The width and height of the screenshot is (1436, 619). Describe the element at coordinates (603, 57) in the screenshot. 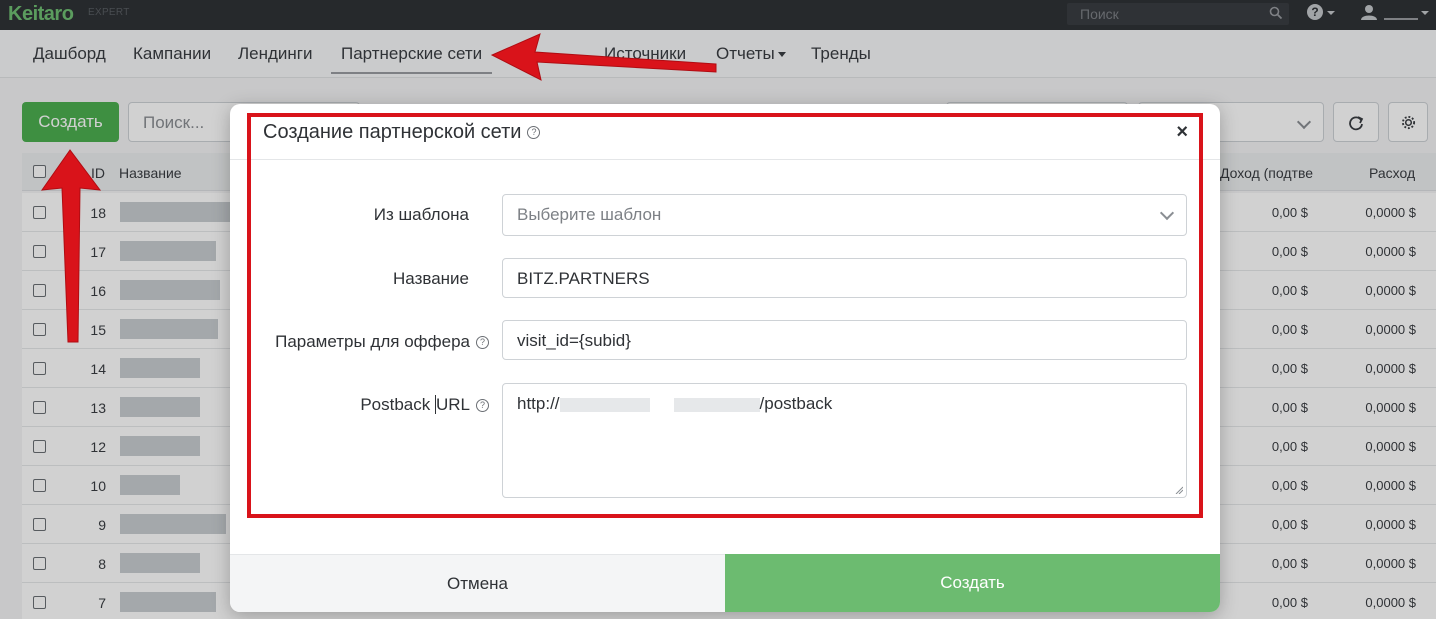

I see `arrow-to-nav` at that location.